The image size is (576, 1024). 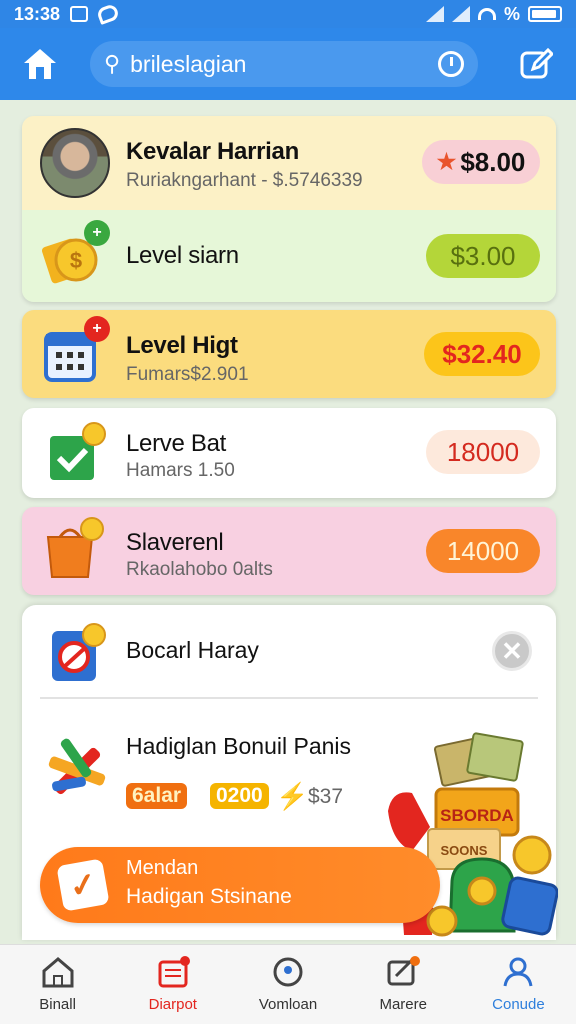 I want to click on list-item: Lerve Bat Hamars 1.50 18000, so click(x=289, y=453).